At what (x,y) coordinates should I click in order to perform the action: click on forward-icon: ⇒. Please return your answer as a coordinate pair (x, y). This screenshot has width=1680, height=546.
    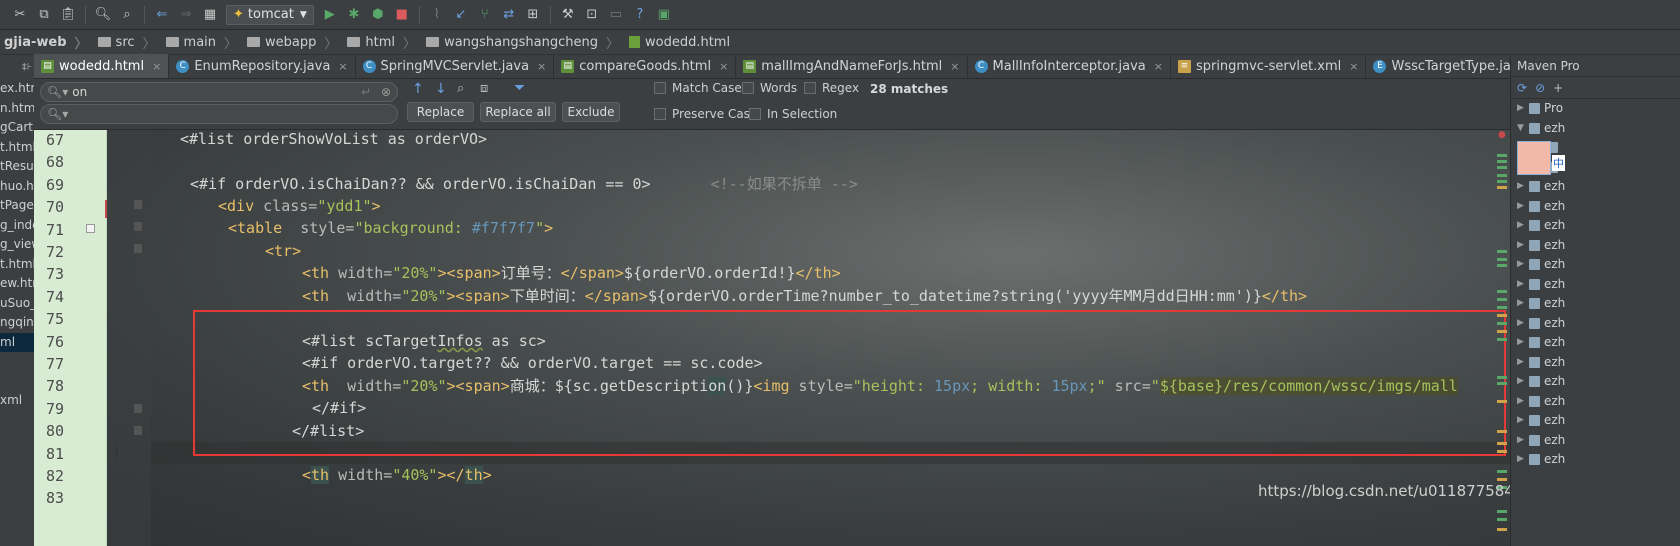
    Looking at the image, I should click on (186, 15).